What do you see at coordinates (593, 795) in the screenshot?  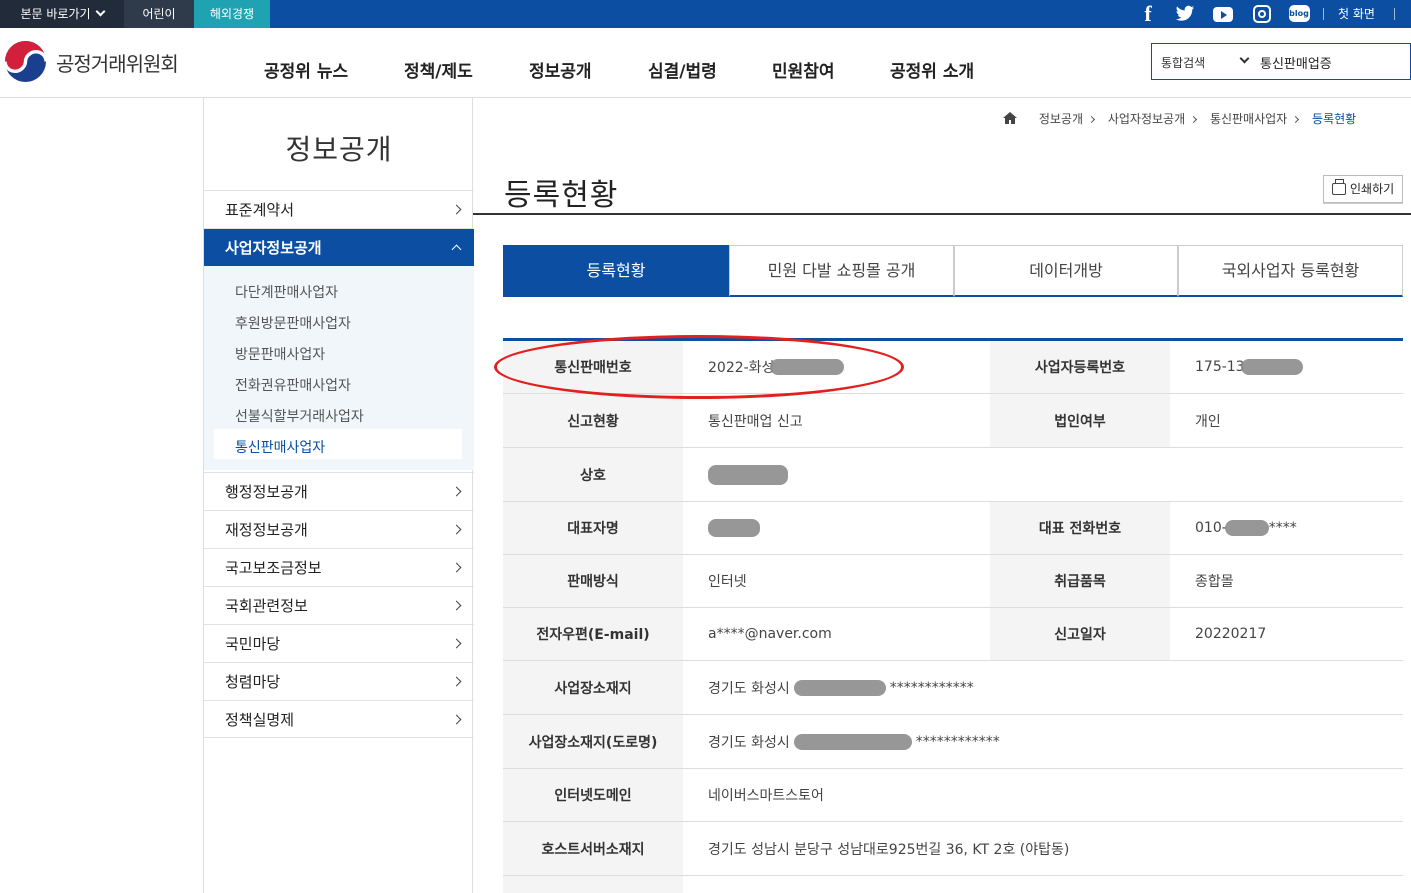 I see `row-label: 인터넷도메인` at bounding box center [593, 795].